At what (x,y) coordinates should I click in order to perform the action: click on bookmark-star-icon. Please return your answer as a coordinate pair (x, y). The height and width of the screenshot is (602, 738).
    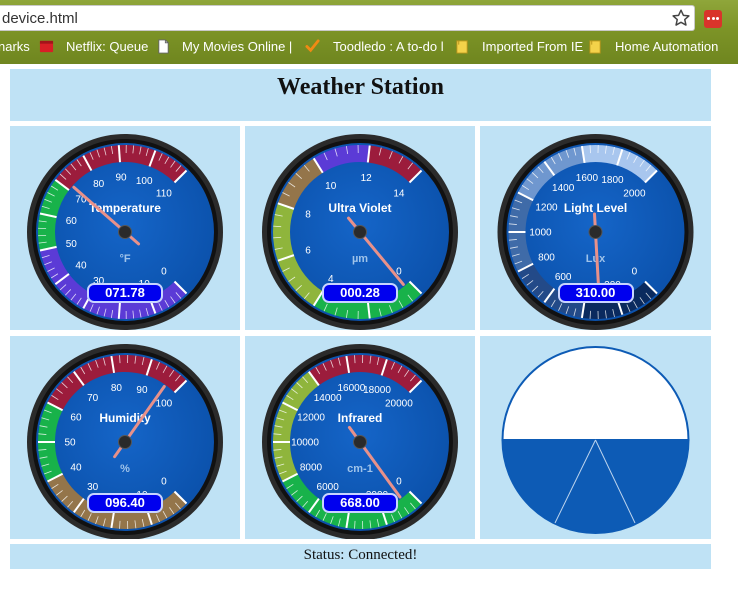
    Looking at the image, I should click on (681, 18).